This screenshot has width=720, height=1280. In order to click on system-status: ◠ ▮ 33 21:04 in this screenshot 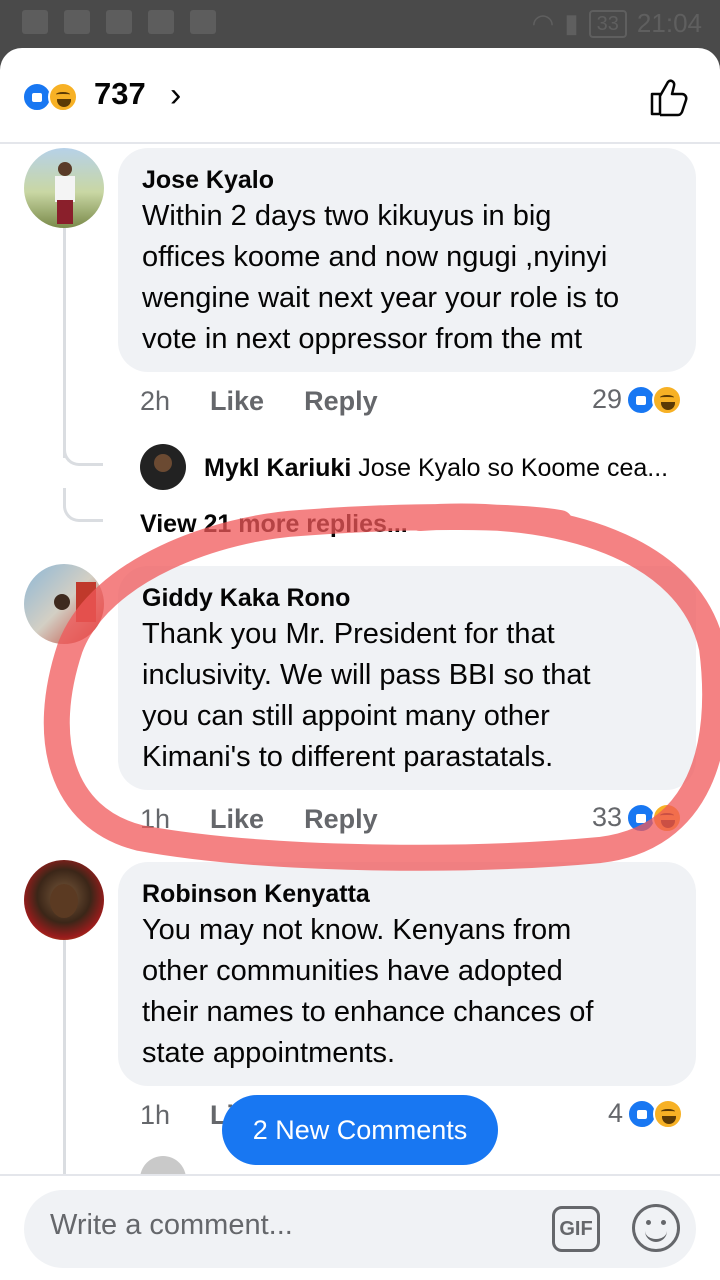, I will do `click(617, 23)`.